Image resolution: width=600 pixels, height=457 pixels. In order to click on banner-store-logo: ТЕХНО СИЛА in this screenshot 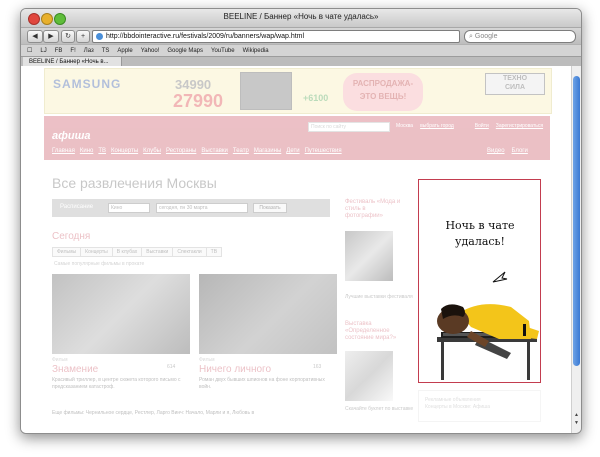, I will do `click(515, 84)`.